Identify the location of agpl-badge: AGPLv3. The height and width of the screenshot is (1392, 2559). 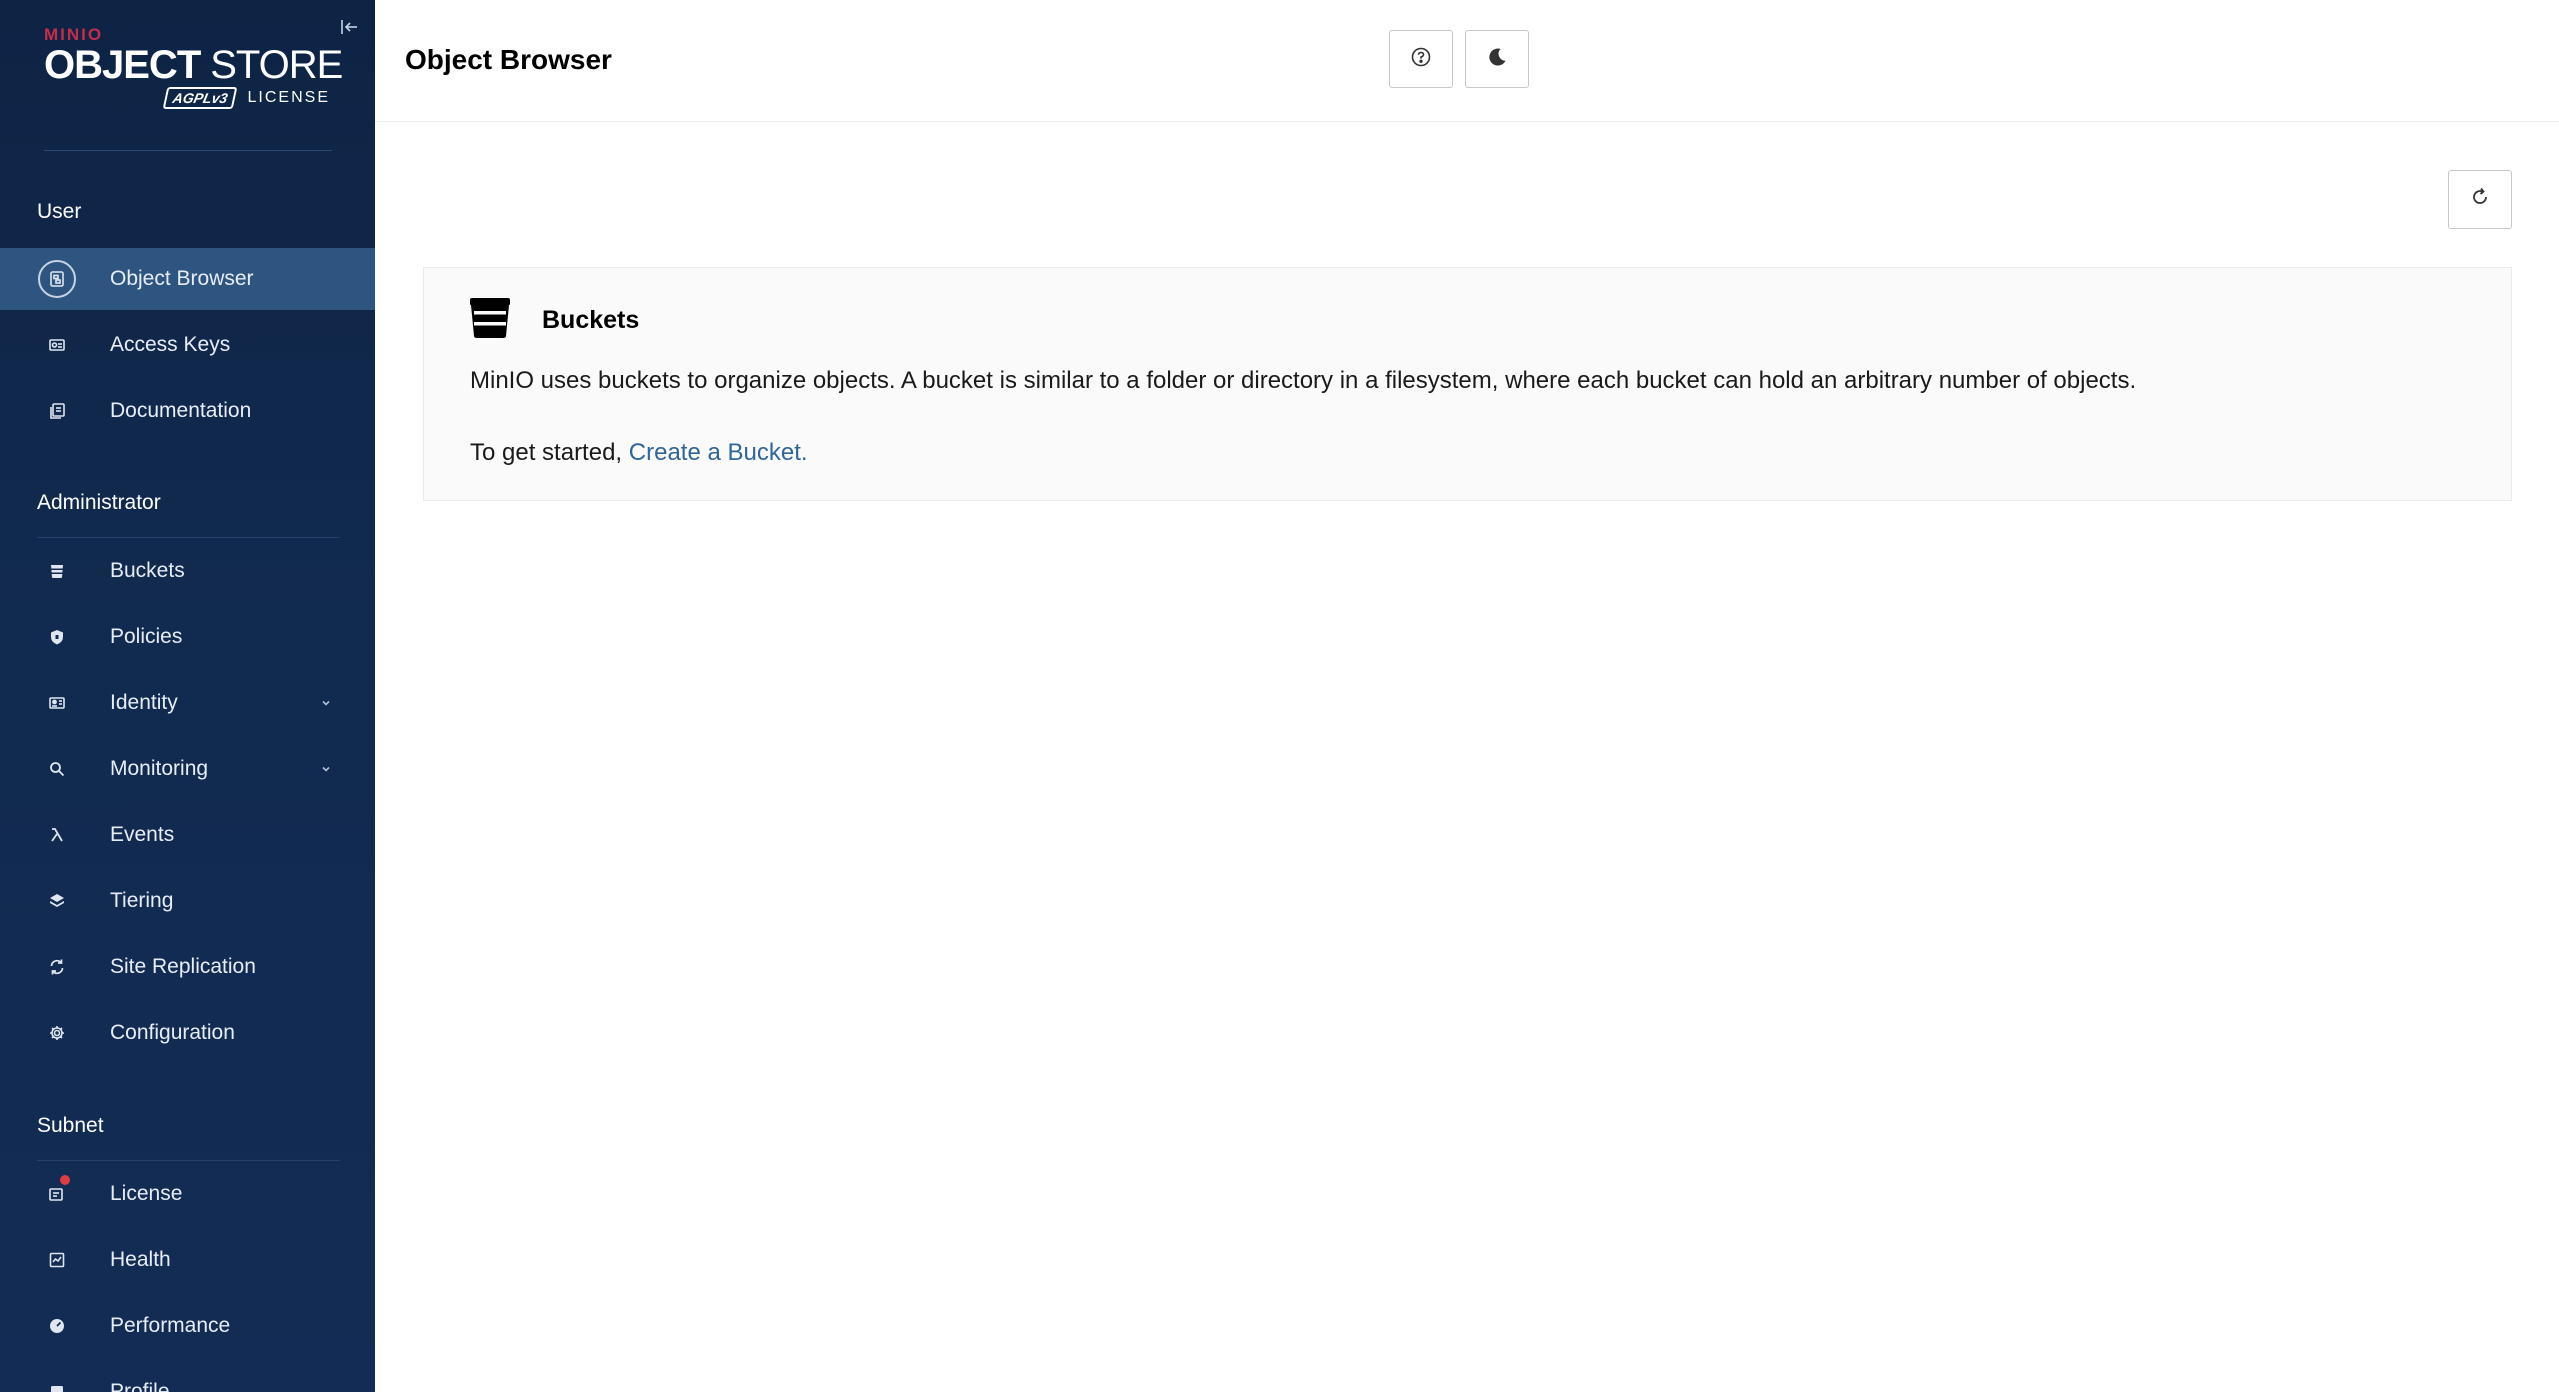
(200, 98).